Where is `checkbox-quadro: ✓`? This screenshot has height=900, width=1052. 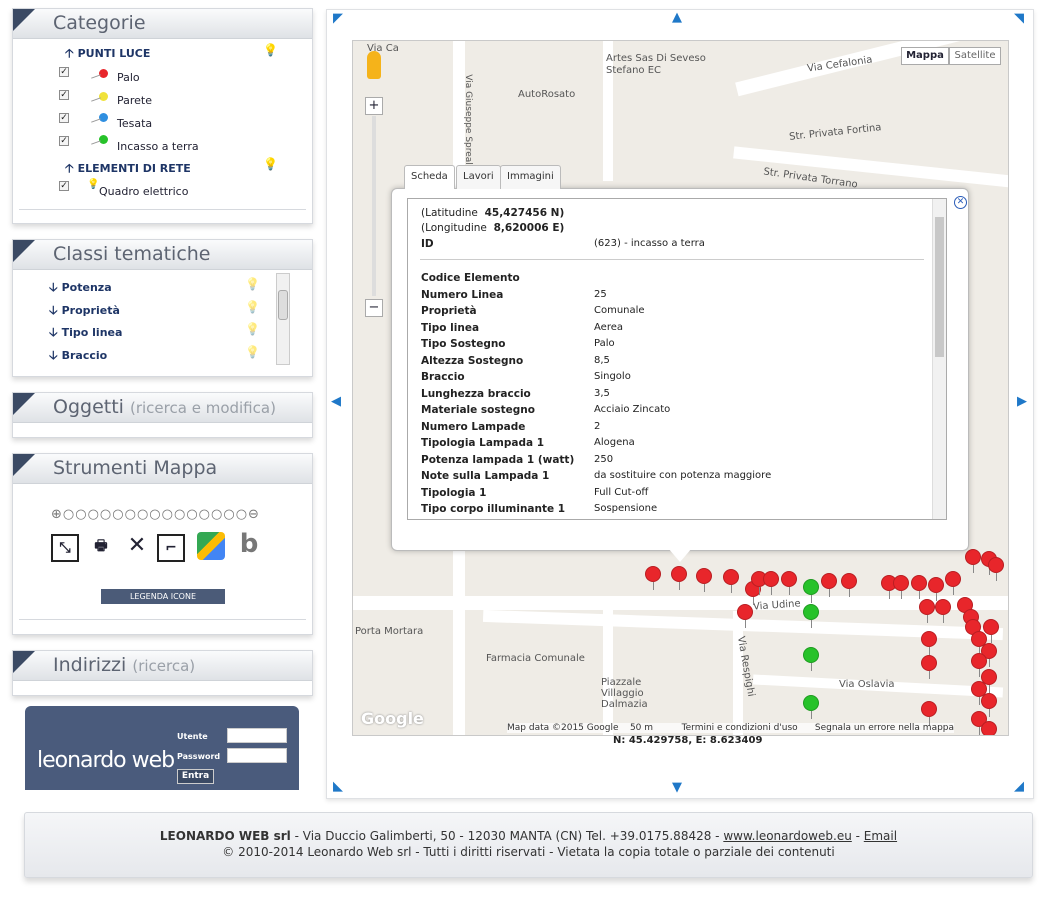 checkbox-quadro: ✓ is located at coordinates (64, 186).